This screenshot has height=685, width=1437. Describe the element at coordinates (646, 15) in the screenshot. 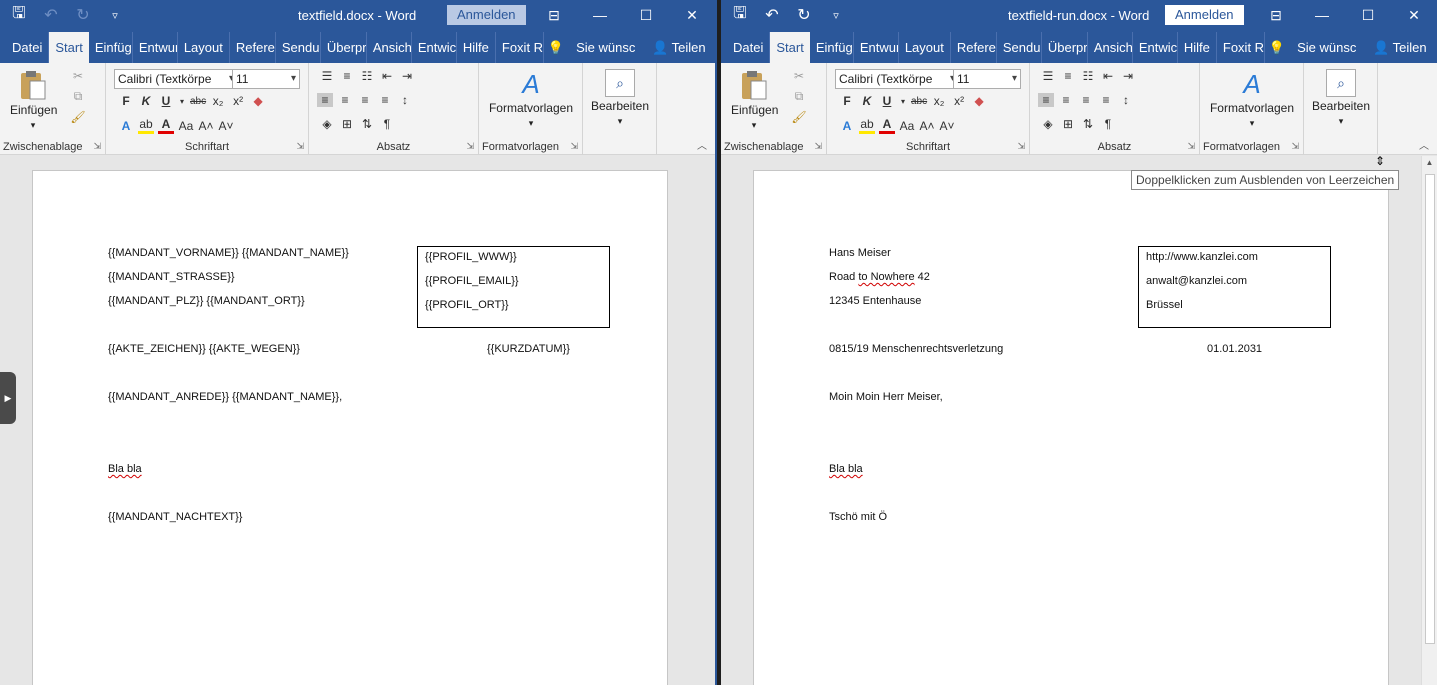

I see `maximize-icon: ☐` at that location.